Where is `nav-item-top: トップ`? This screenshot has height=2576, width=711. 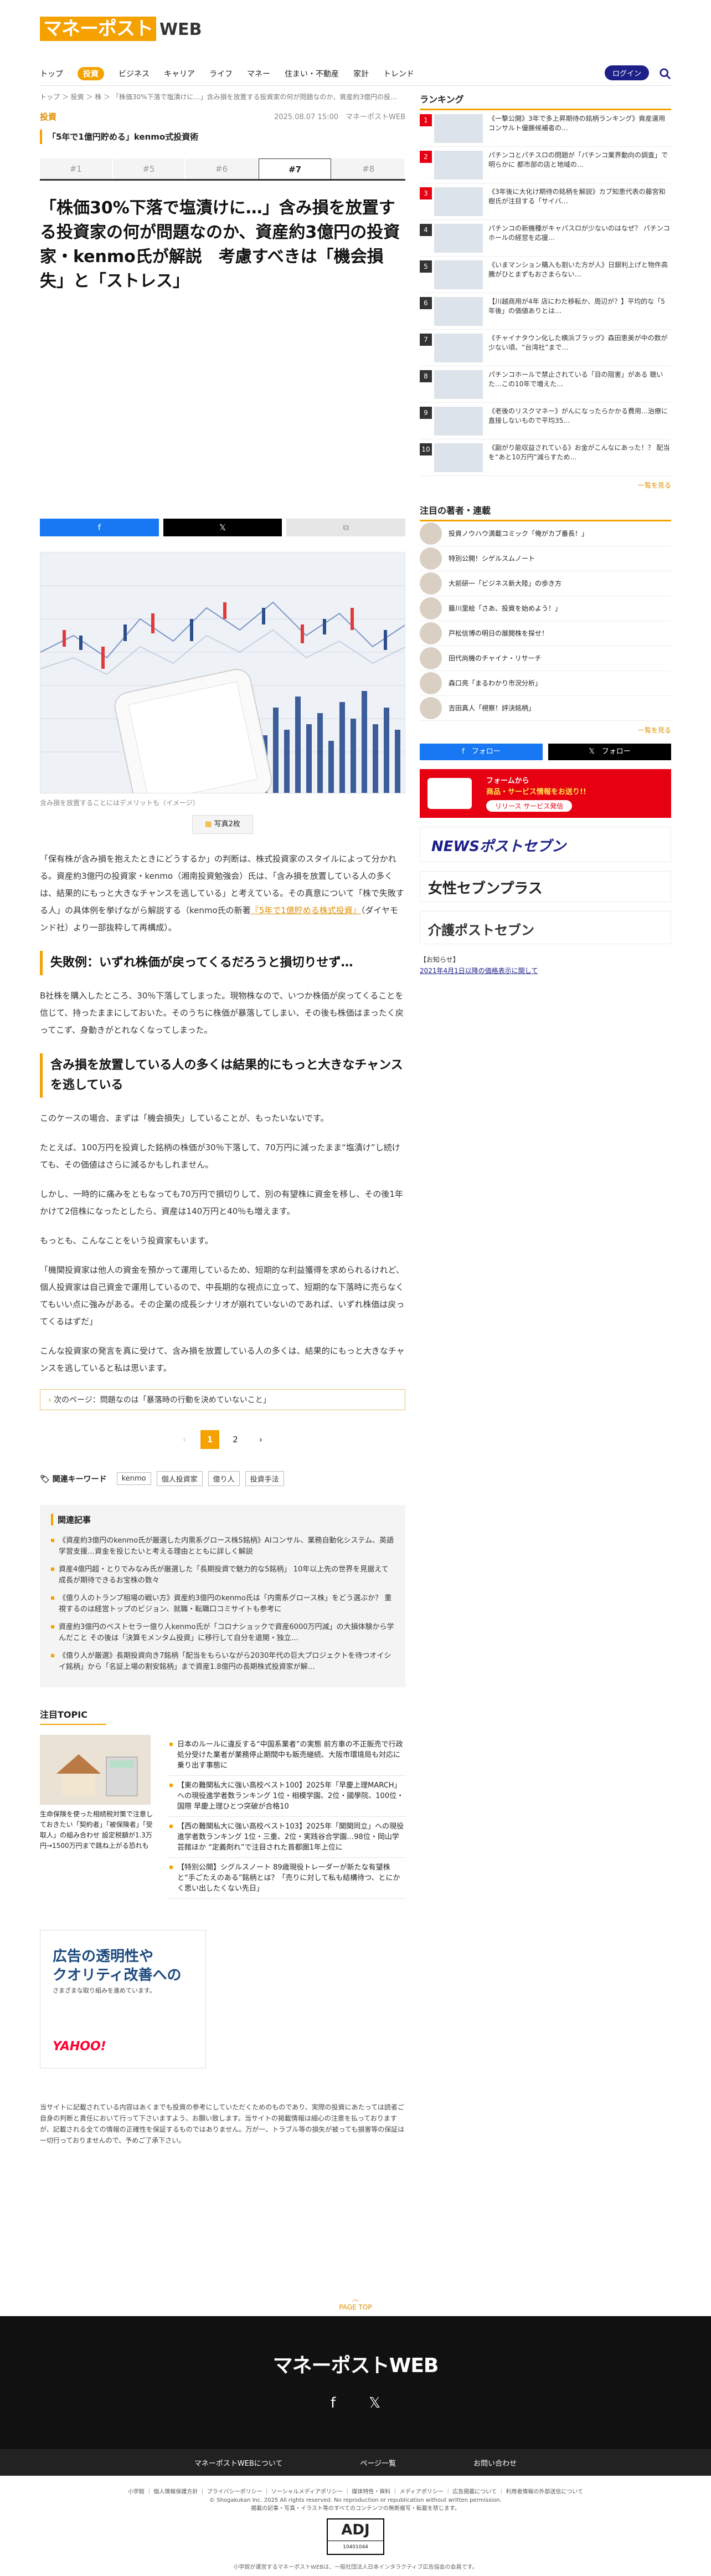 nav-item-top: トップ is located at coordinates (51, 73).